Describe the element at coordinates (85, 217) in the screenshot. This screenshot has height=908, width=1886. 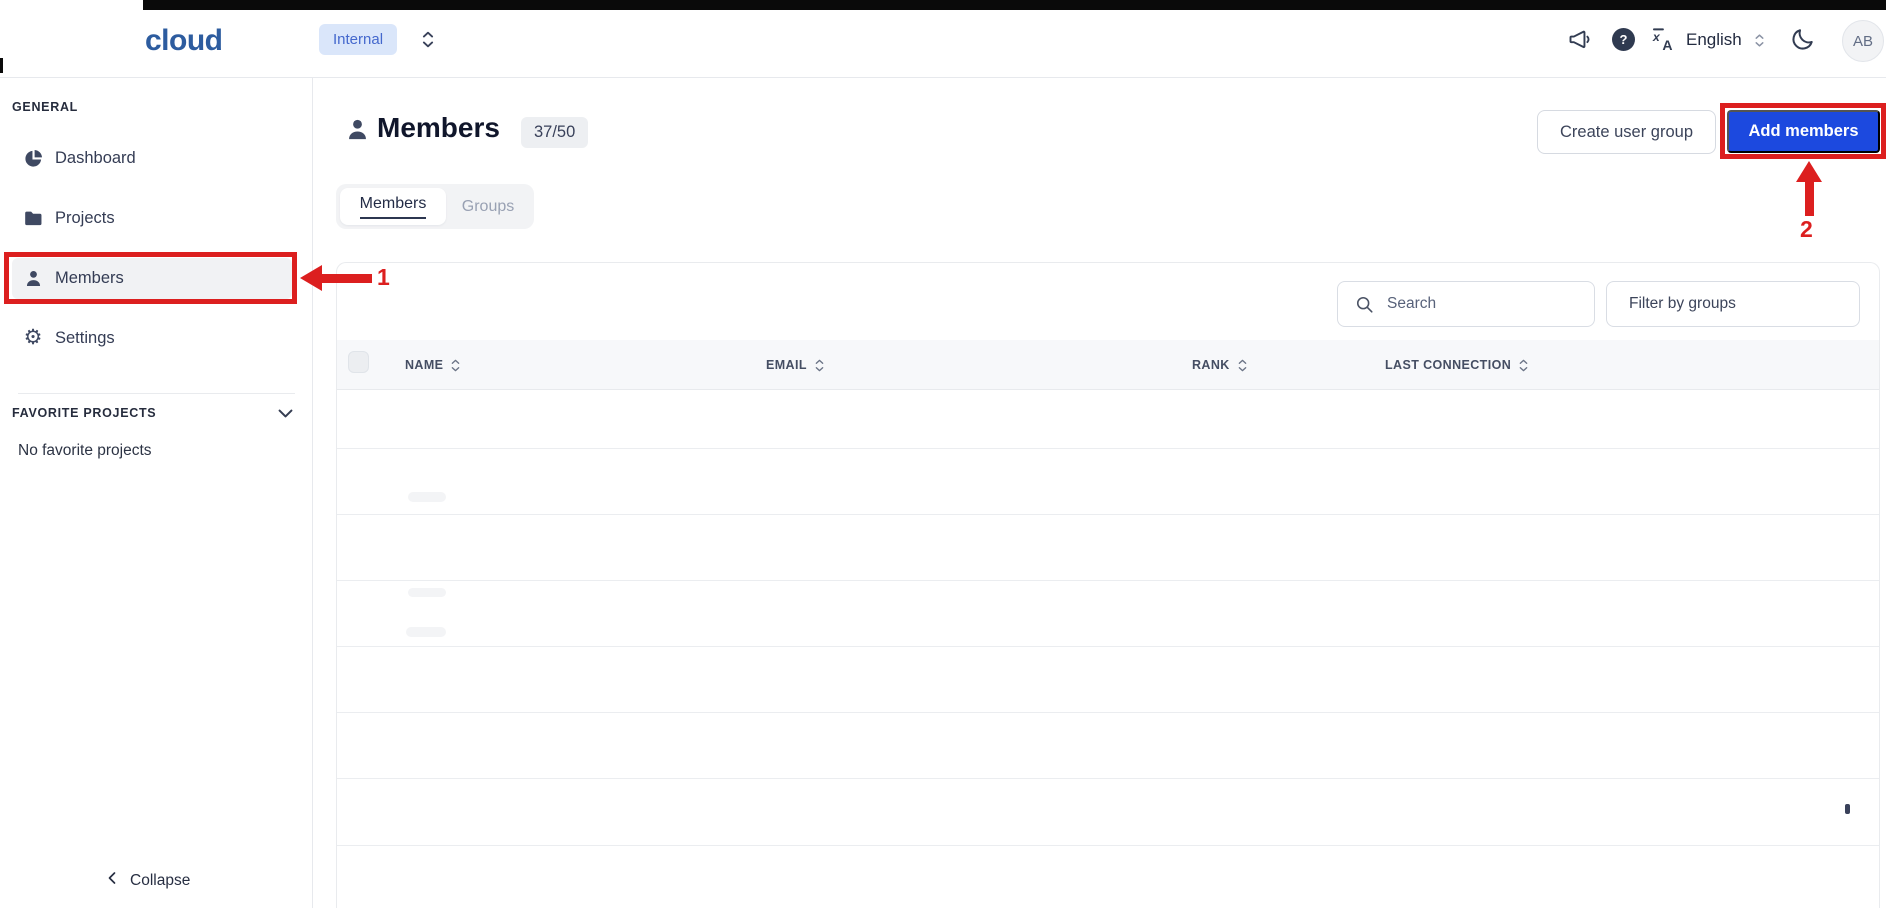
I see `sidebar-item-label: Projects` at that location.